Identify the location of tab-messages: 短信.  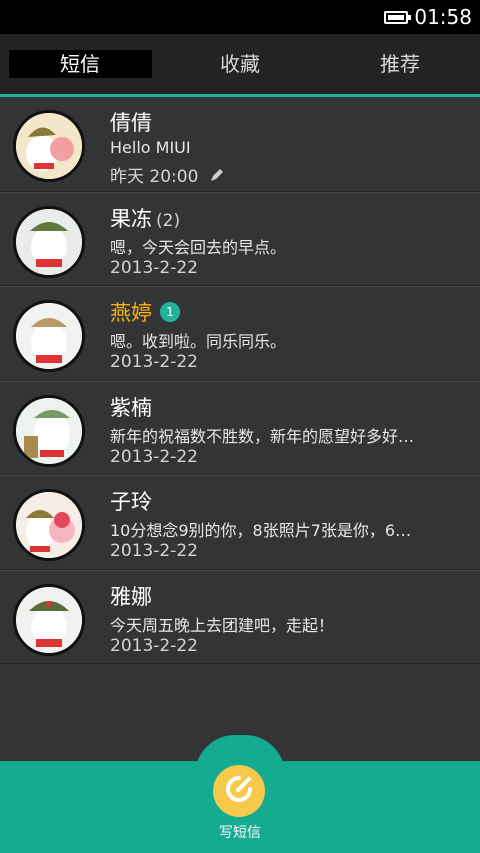
(80, 64).